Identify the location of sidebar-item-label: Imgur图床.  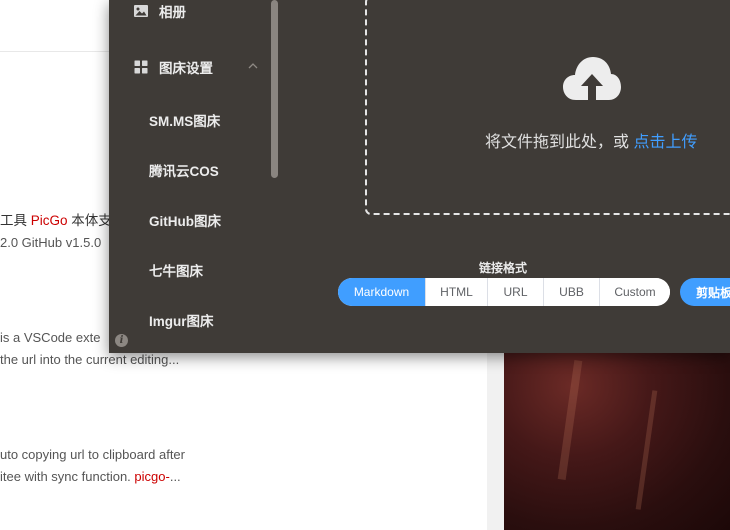
(181, 321).